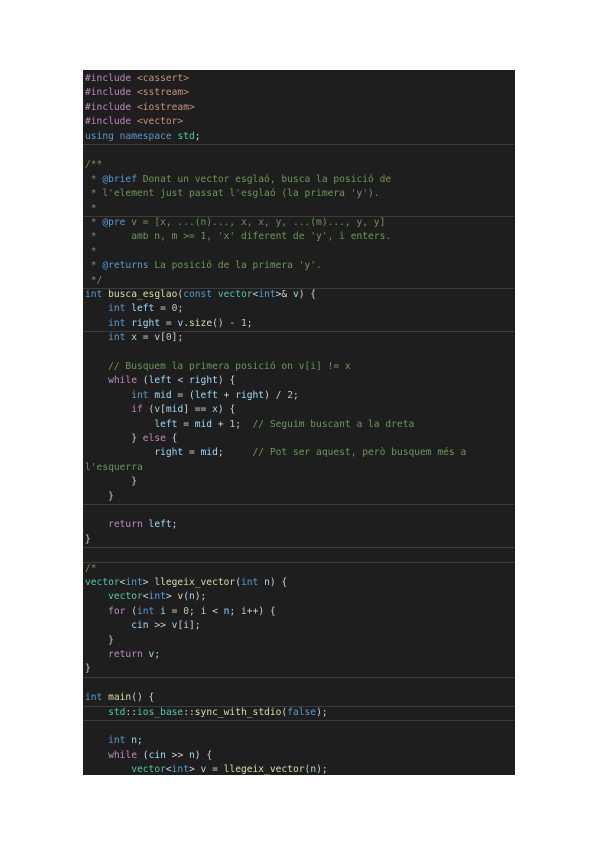 Image resolution: width=599 pixels, height=848 pixels. I want to click on code-token: for, so click(117, 611).